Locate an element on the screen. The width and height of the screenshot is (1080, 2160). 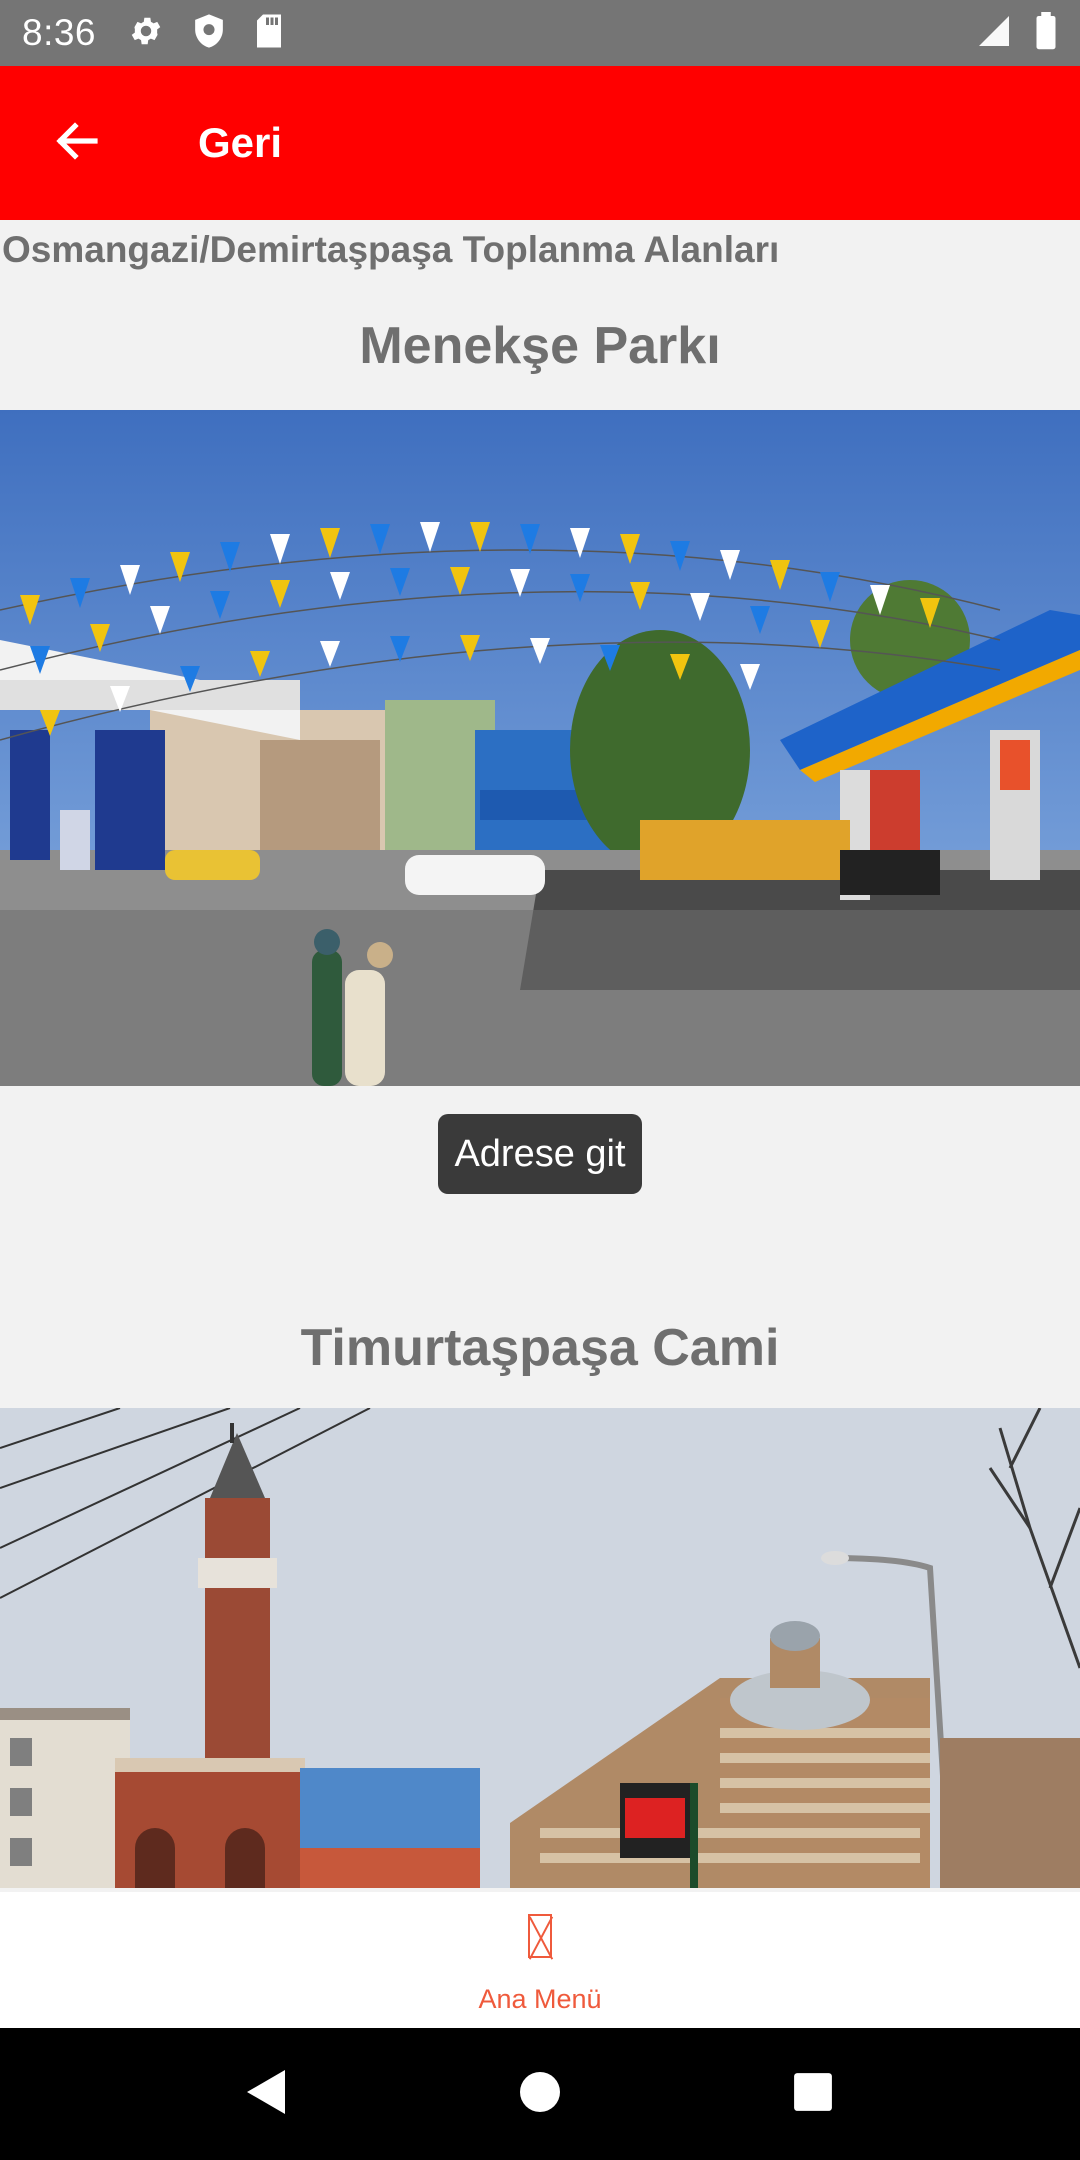
battery-icon is located at coordinates (1046, 33).